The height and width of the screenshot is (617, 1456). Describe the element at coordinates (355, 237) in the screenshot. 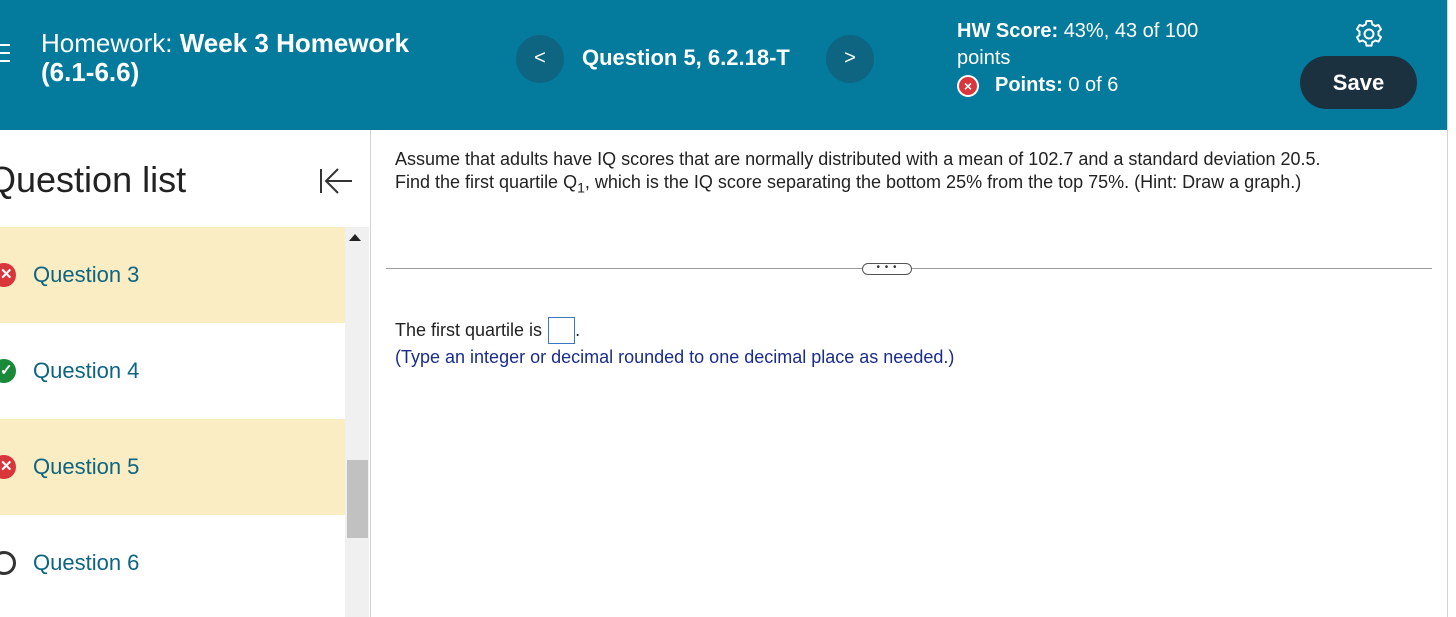

I see `scroll-up-arrow-icon` at that location.